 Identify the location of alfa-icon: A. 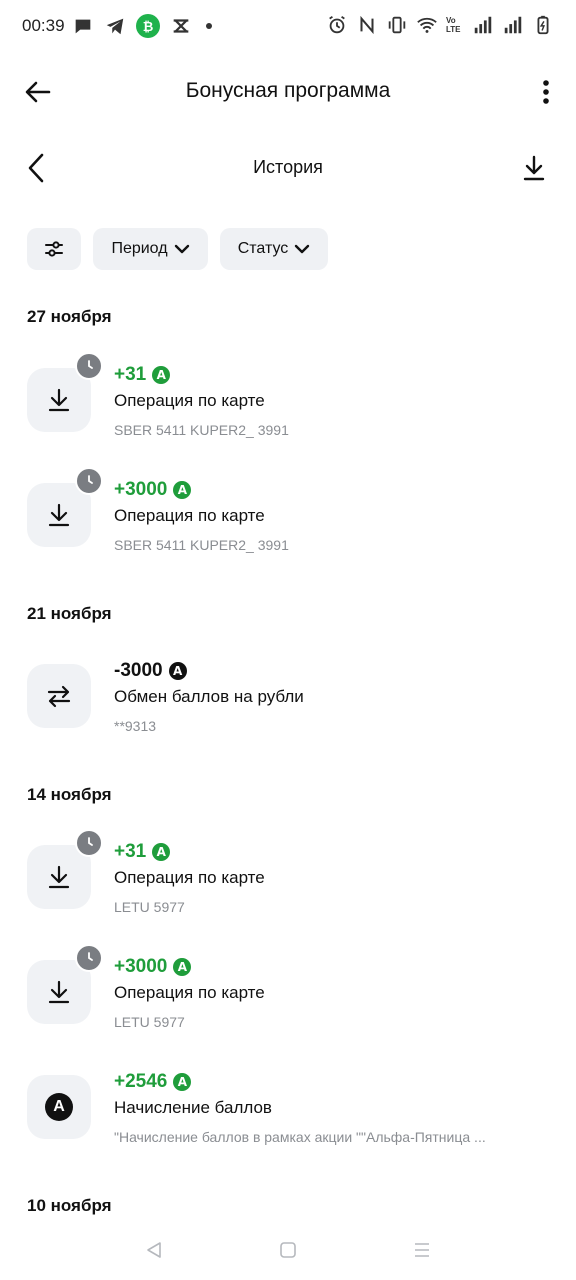
(59, 1107).